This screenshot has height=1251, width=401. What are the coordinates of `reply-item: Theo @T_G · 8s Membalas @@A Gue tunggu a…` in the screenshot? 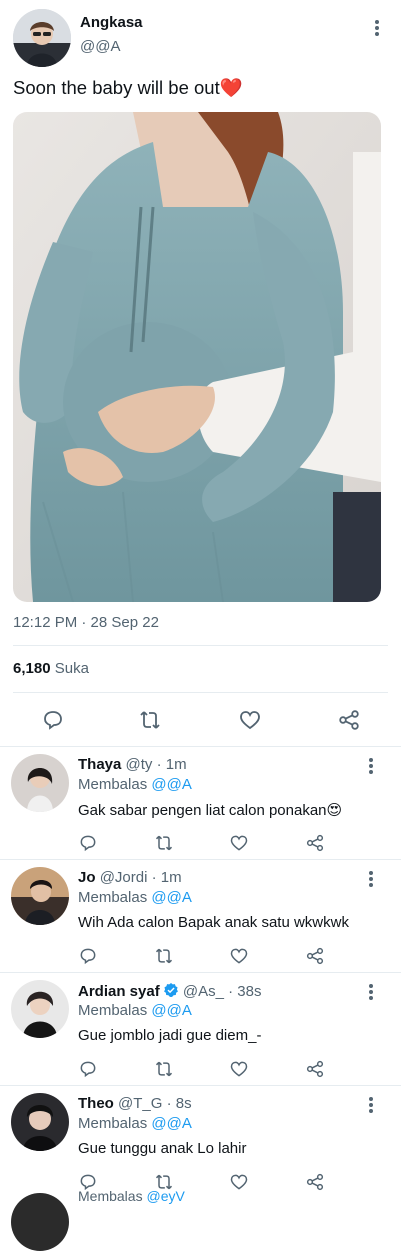 It's located at (200, 1142).